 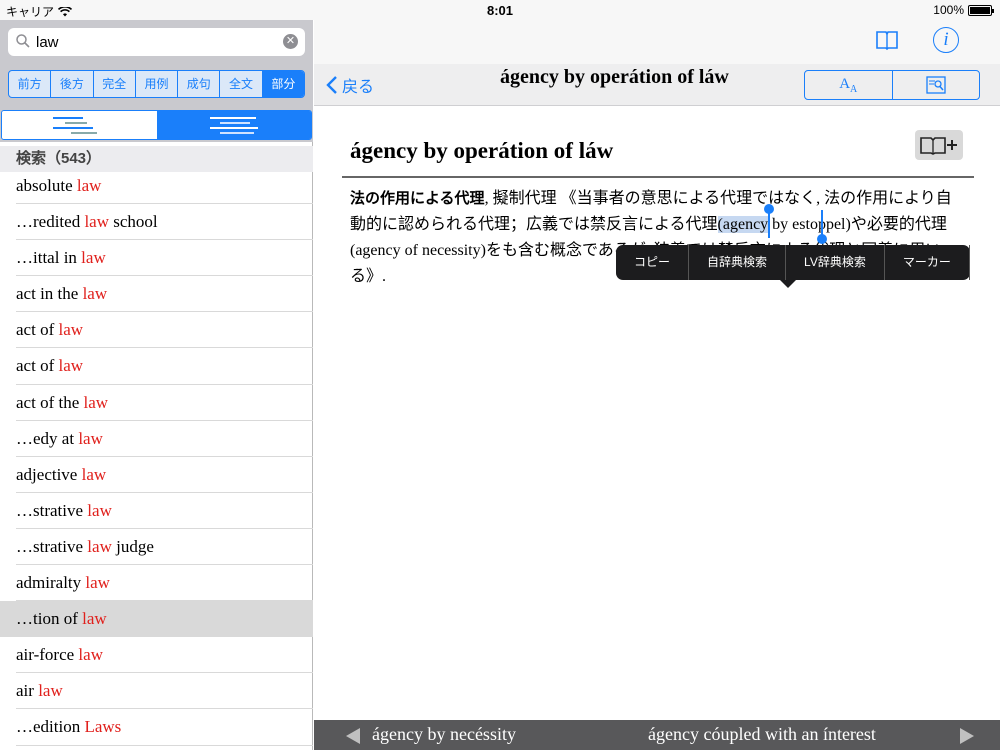 What do you see at coordinates (283, 84) in the screenshot?
I see `search-mode-option: 部分` at bounding box center [283, 84].